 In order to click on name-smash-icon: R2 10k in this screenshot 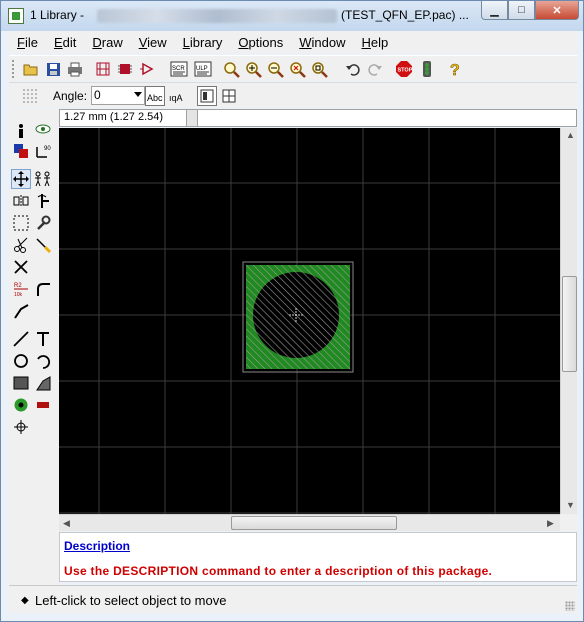, I will do `click(21, 289)`.